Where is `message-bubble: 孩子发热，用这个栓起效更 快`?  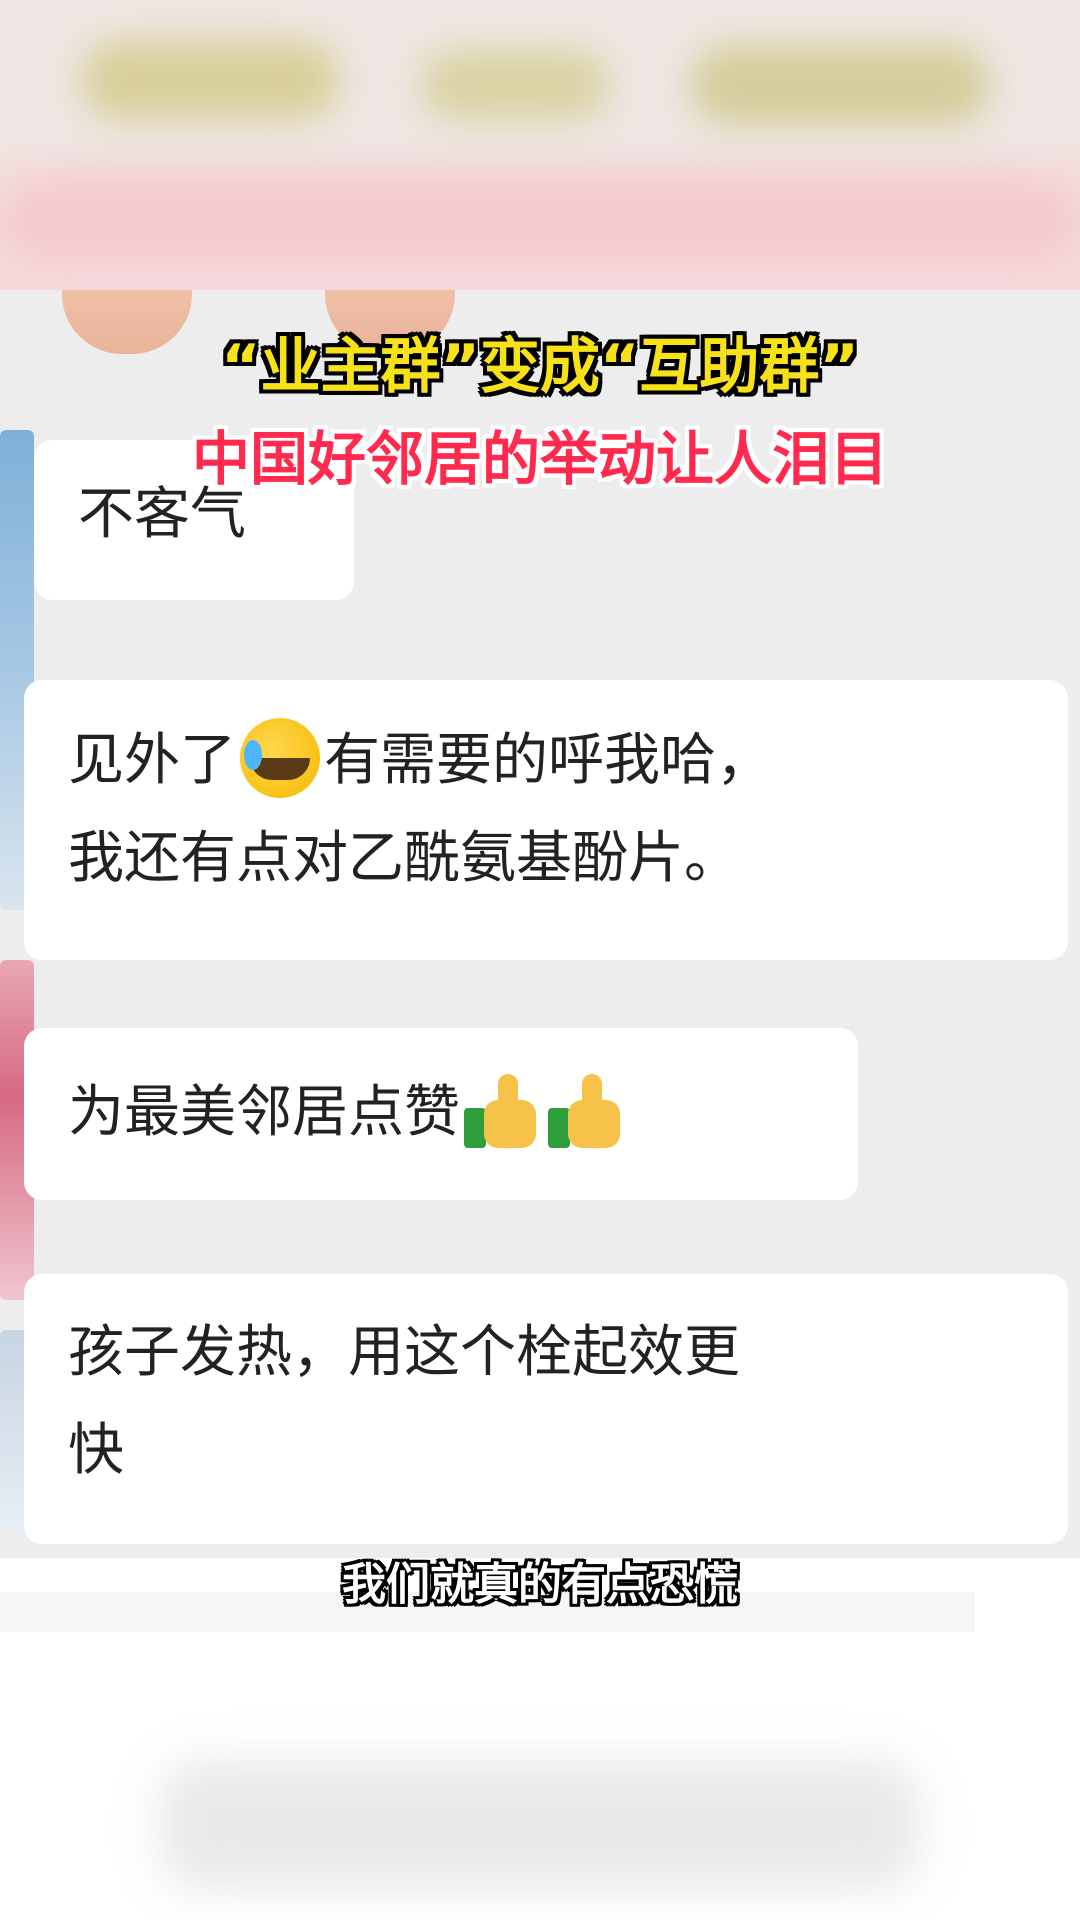 message-bubble: 孩子发热，用这个栓起效更 快 is located at coordinates (546, 1409).